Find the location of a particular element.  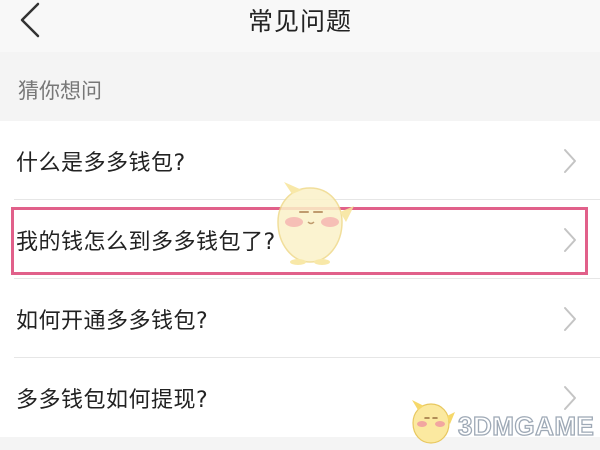

top-bar: 常见问题 is located at coordinates (300, 26).